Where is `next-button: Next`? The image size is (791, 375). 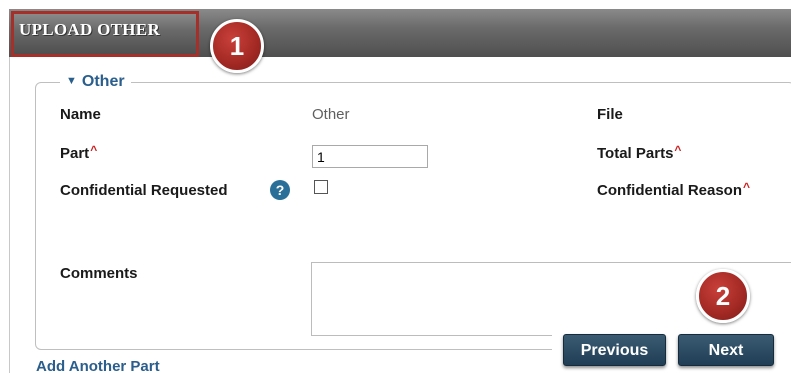
next-button: Next is located at coordinates (726, 350).